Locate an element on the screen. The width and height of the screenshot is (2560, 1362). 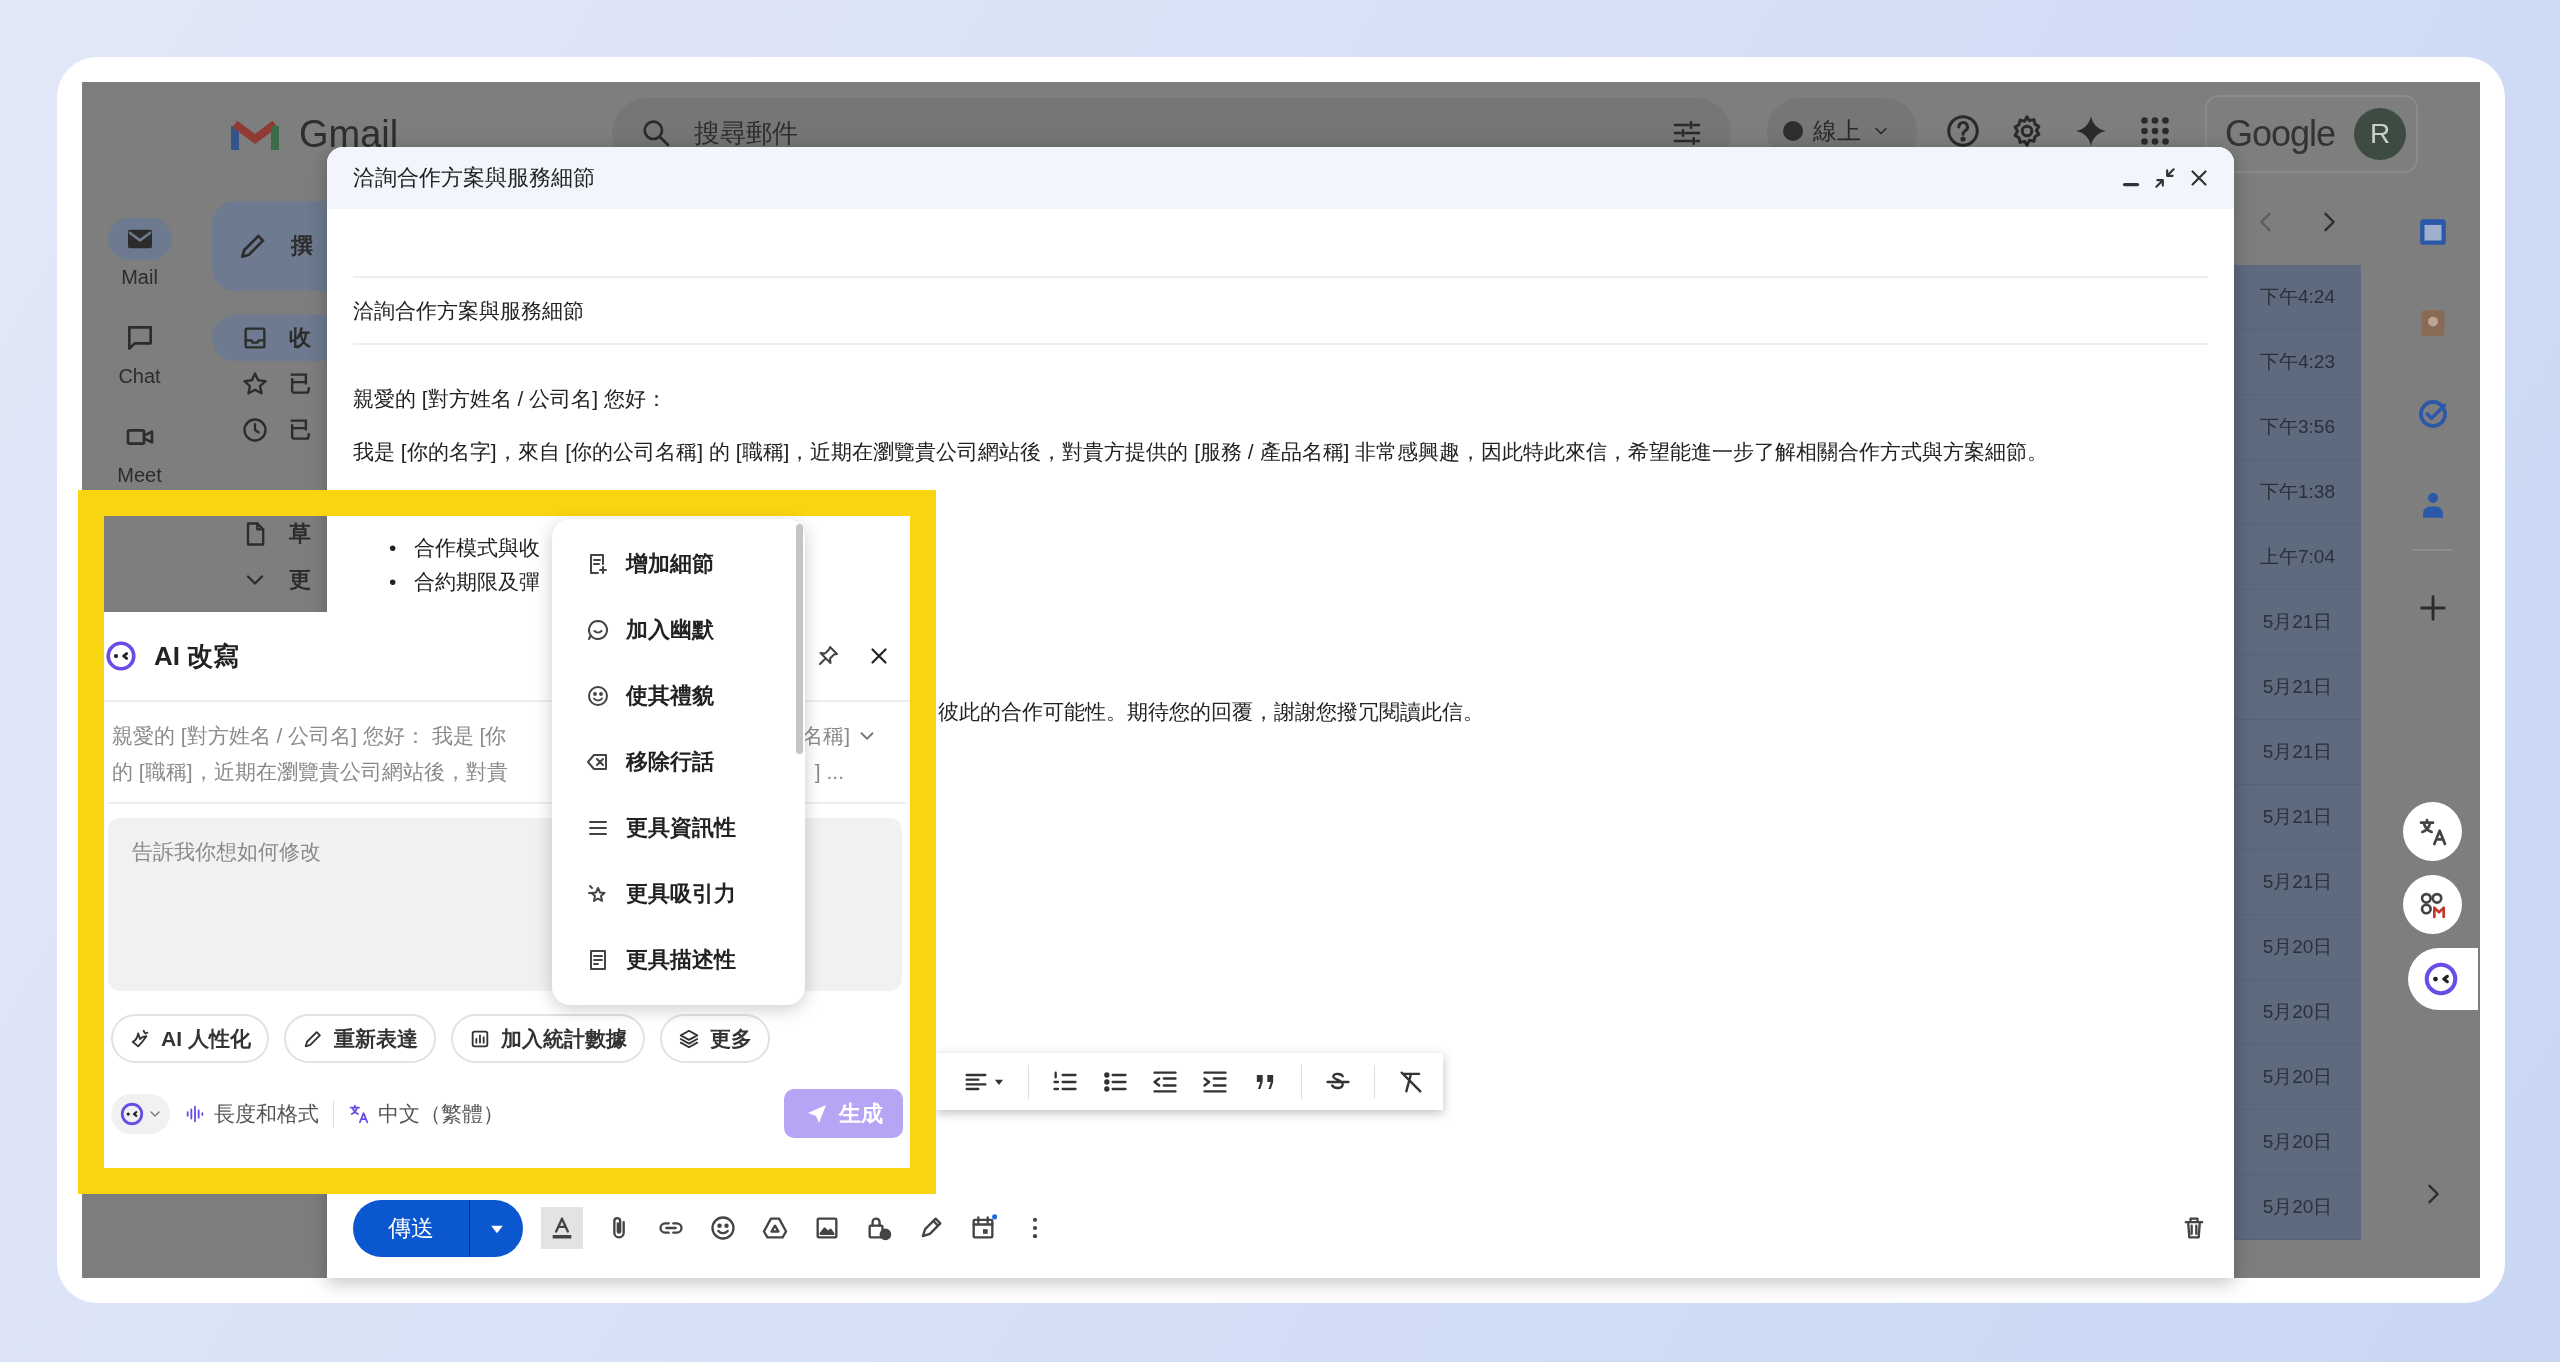
suggestion-chip: 更多 is located at coordinates (714, 1038).